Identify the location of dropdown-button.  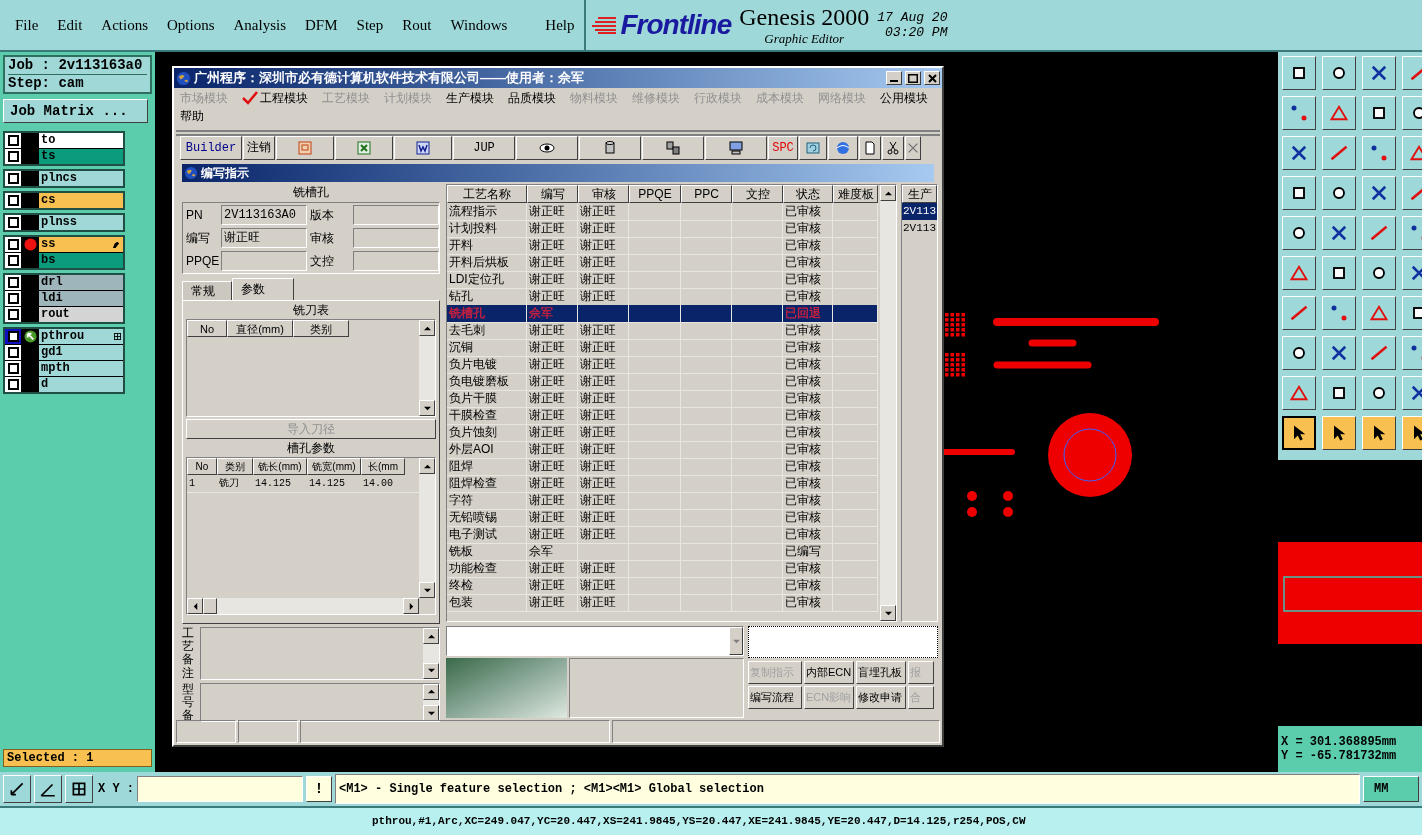
(736, 641).